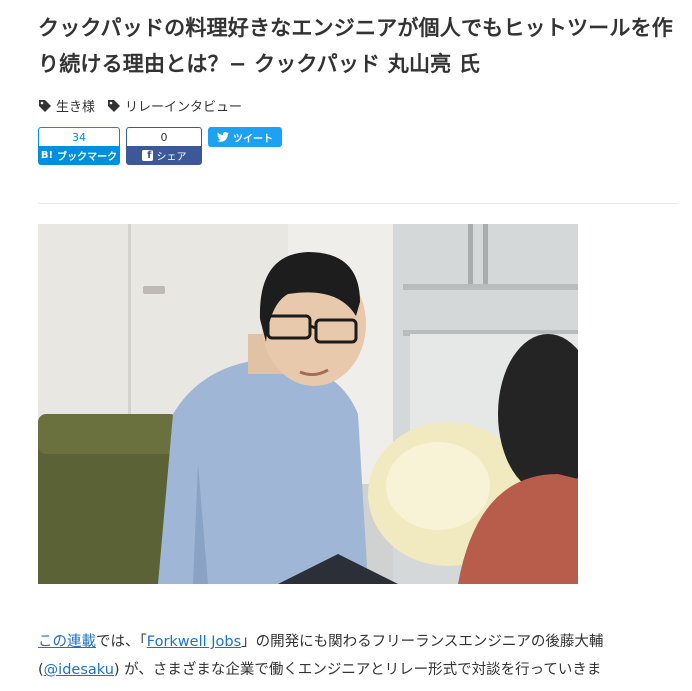 The width and height of the screenshot is (692, 691). Describe the element at coordinates (253, 139) in the screenshot. I see `tweet-label: ツイート` at that location.